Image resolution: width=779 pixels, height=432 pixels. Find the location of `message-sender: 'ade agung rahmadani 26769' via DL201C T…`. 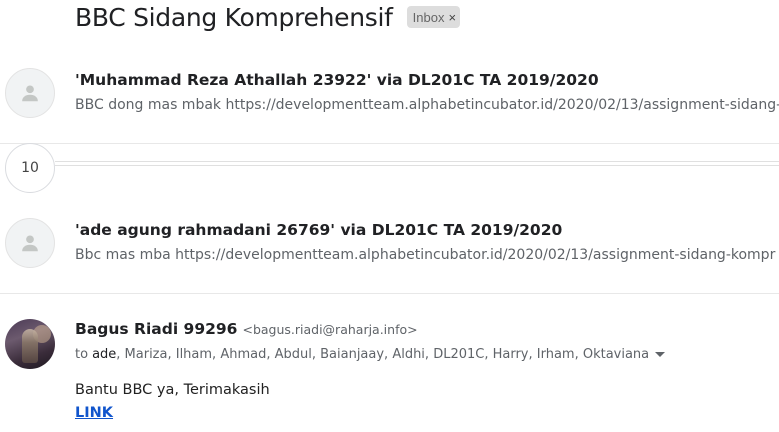

message-sender: 'ade agung rahmadani 26769' via DL201C T… is located at coordinates (319, 230).